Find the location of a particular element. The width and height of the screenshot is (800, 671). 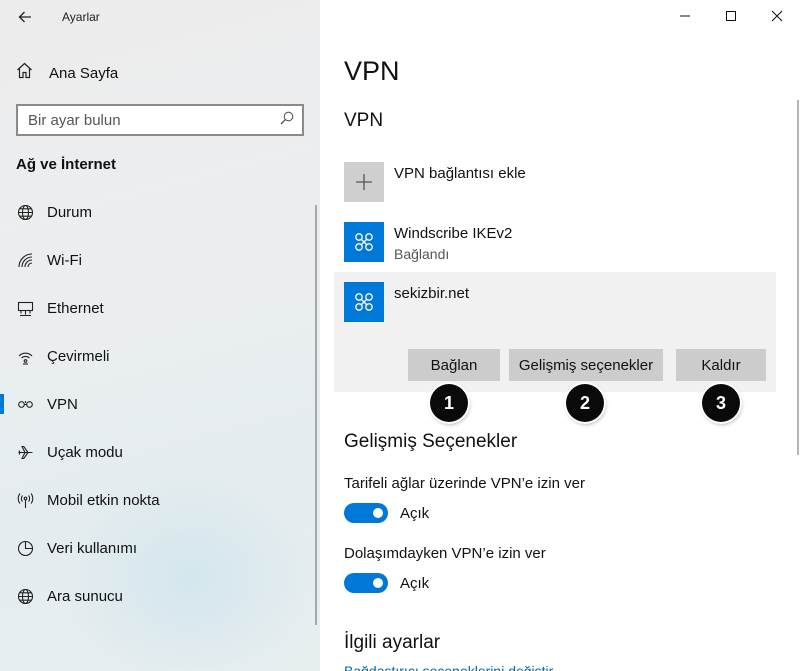

change-adapter-options-link: Bağdaştırıcı seçeneklerini değiştir is located at coordinates (448, 667).